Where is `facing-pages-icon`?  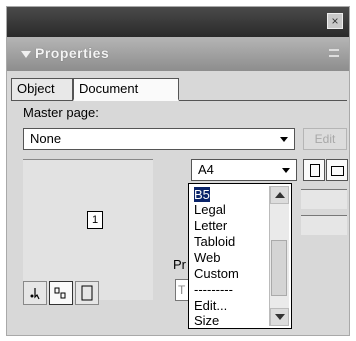 facing-pages-icon is located at coordinates (61, 293).